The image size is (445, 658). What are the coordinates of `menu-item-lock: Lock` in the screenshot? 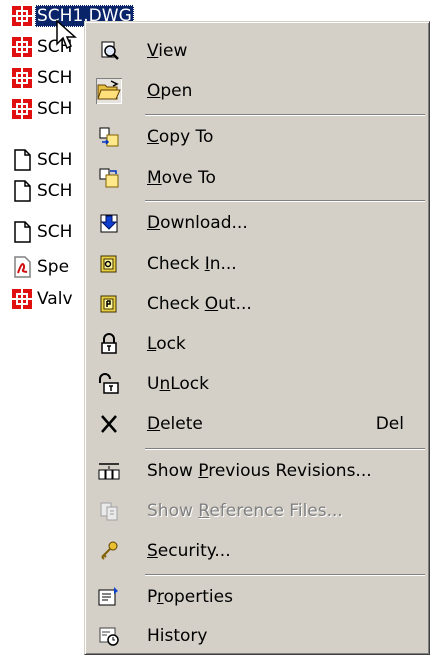 It's located at (257, 344).